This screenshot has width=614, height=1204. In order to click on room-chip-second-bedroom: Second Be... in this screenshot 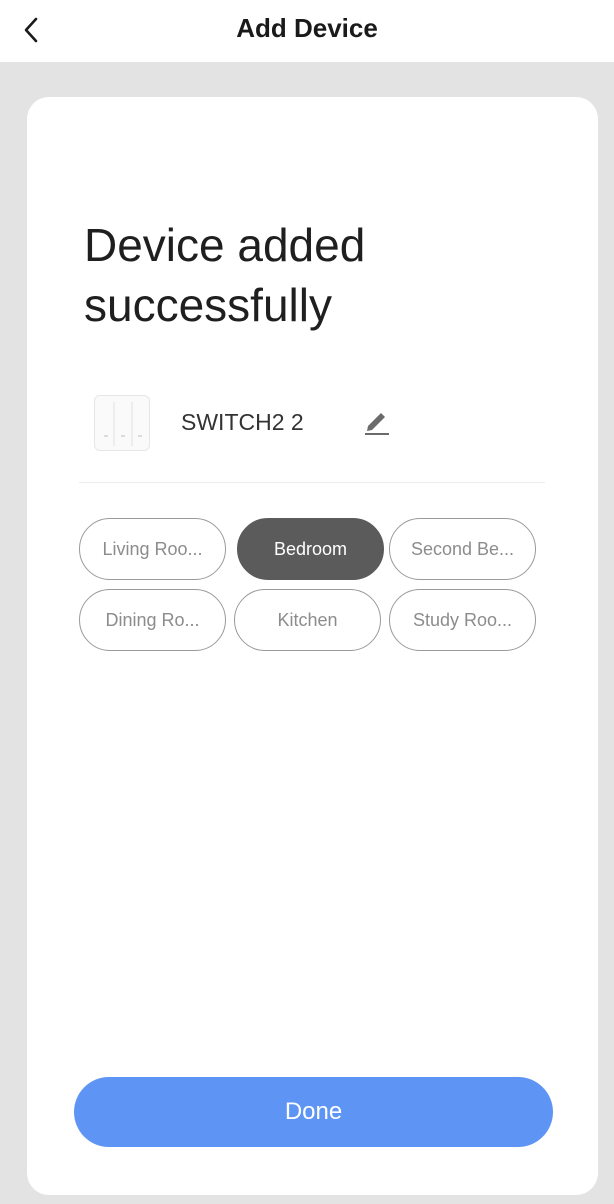, I will do `click(462, 549)`.